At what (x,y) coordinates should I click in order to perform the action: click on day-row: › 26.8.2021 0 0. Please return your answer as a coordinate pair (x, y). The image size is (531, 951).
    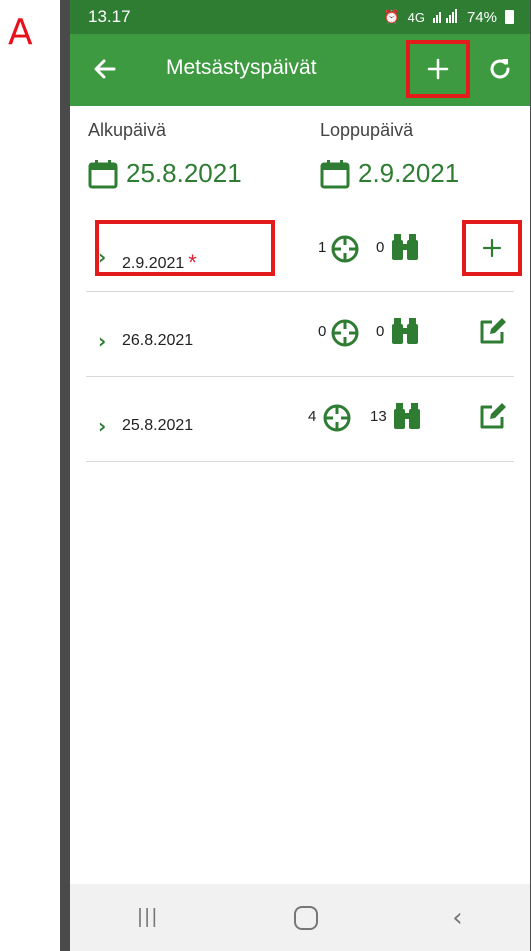
    Looking at the image, I should click on (300, 344).